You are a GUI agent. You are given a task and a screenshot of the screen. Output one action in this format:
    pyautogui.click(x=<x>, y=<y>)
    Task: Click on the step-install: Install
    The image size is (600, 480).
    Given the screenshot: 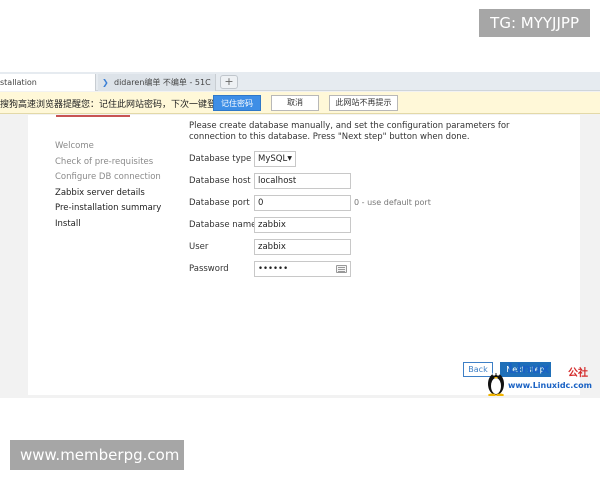 What is the action you would take?
    pyautogui.click(x=68, y=223)
    